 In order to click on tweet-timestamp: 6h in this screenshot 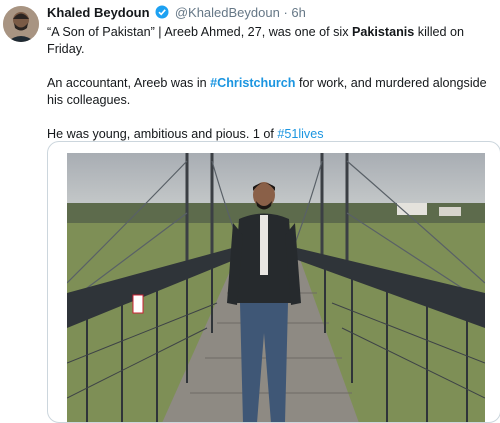, I will do `click(298, 12)`.